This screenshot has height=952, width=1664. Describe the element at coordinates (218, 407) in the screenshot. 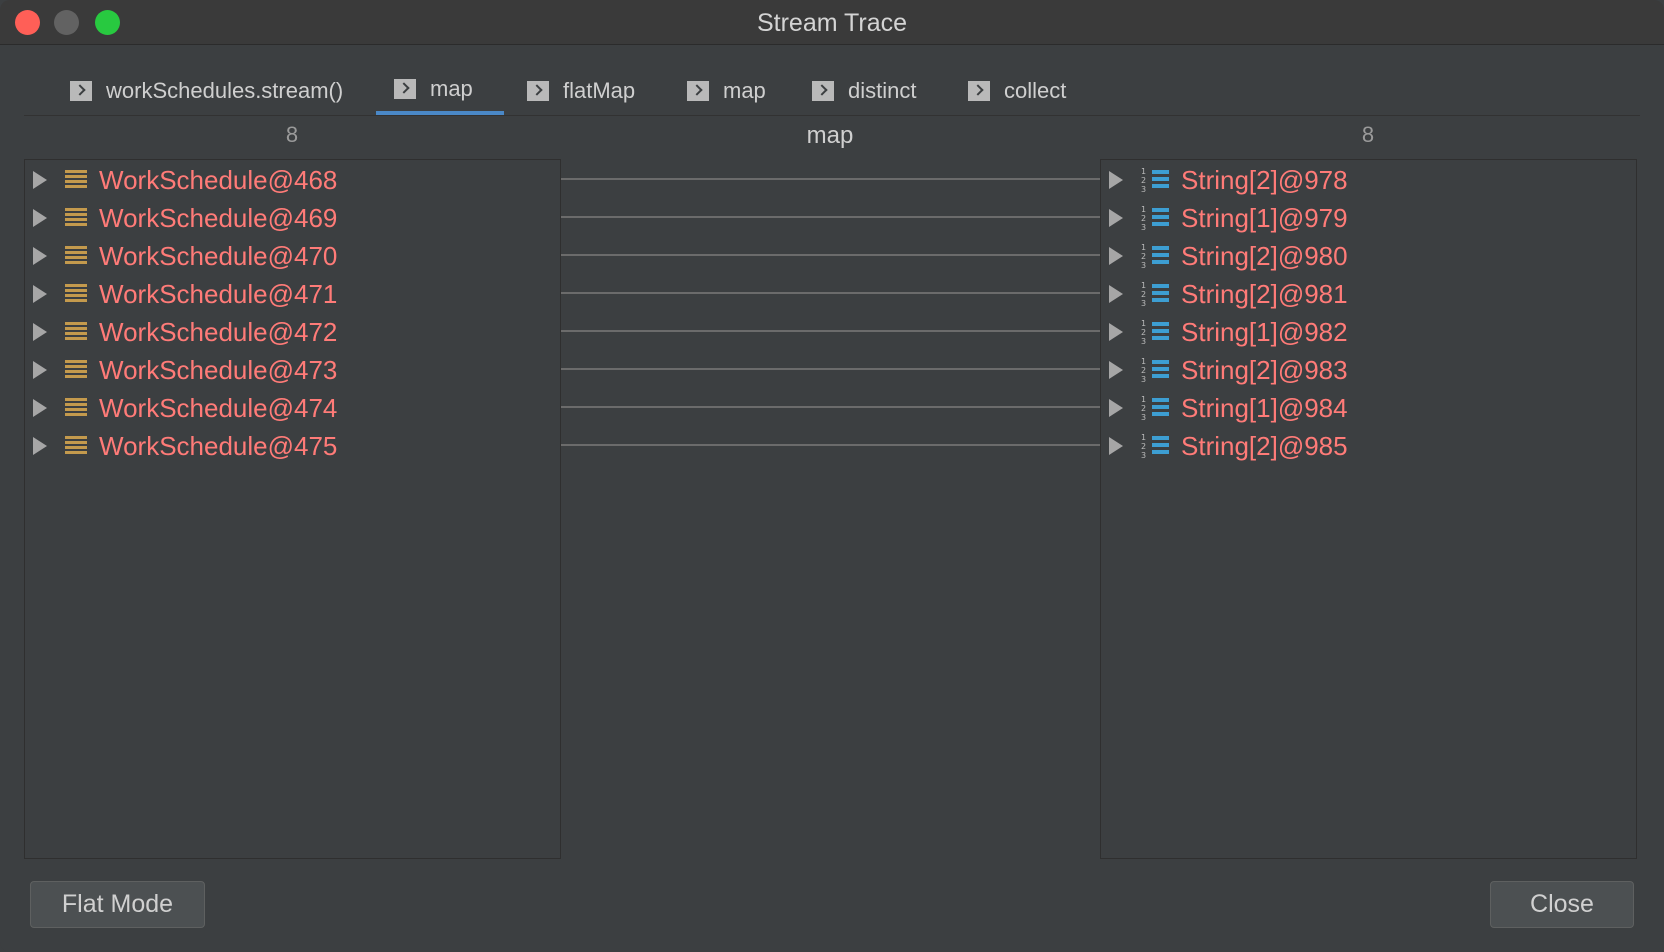

I see `item-label: WorkSchedule@474` at that location.